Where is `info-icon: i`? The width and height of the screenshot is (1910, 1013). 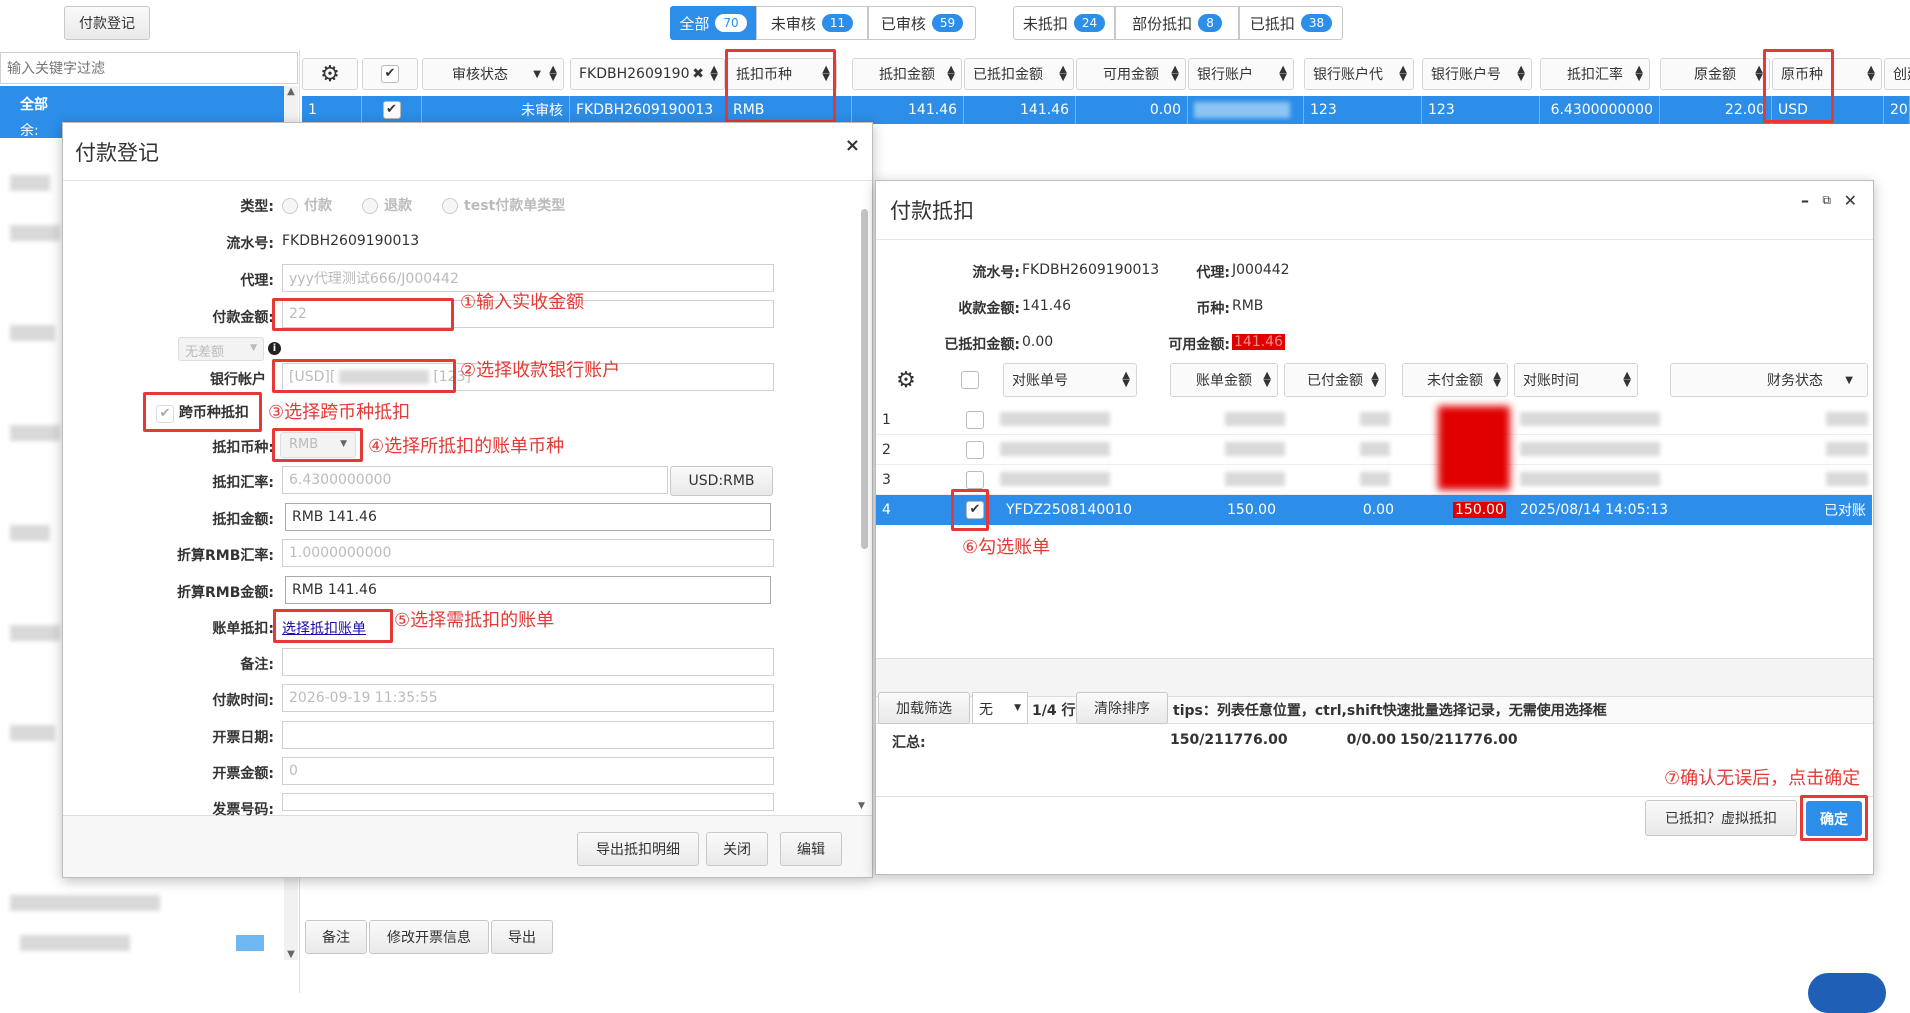 info-icon: i is located at coordinates (274, 348).